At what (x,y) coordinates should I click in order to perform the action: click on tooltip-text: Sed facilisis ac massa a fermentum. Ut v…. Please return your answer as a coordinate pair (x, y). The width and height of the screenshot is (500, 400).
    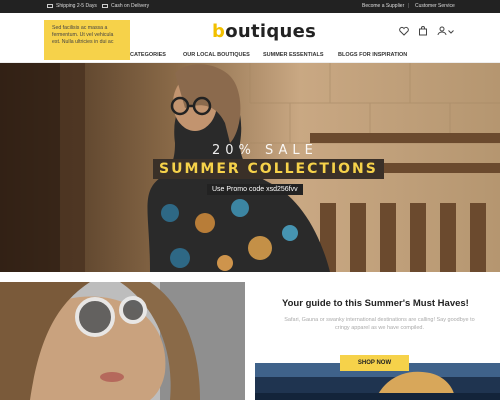
    Looking at the image, I should click on (83, 35).